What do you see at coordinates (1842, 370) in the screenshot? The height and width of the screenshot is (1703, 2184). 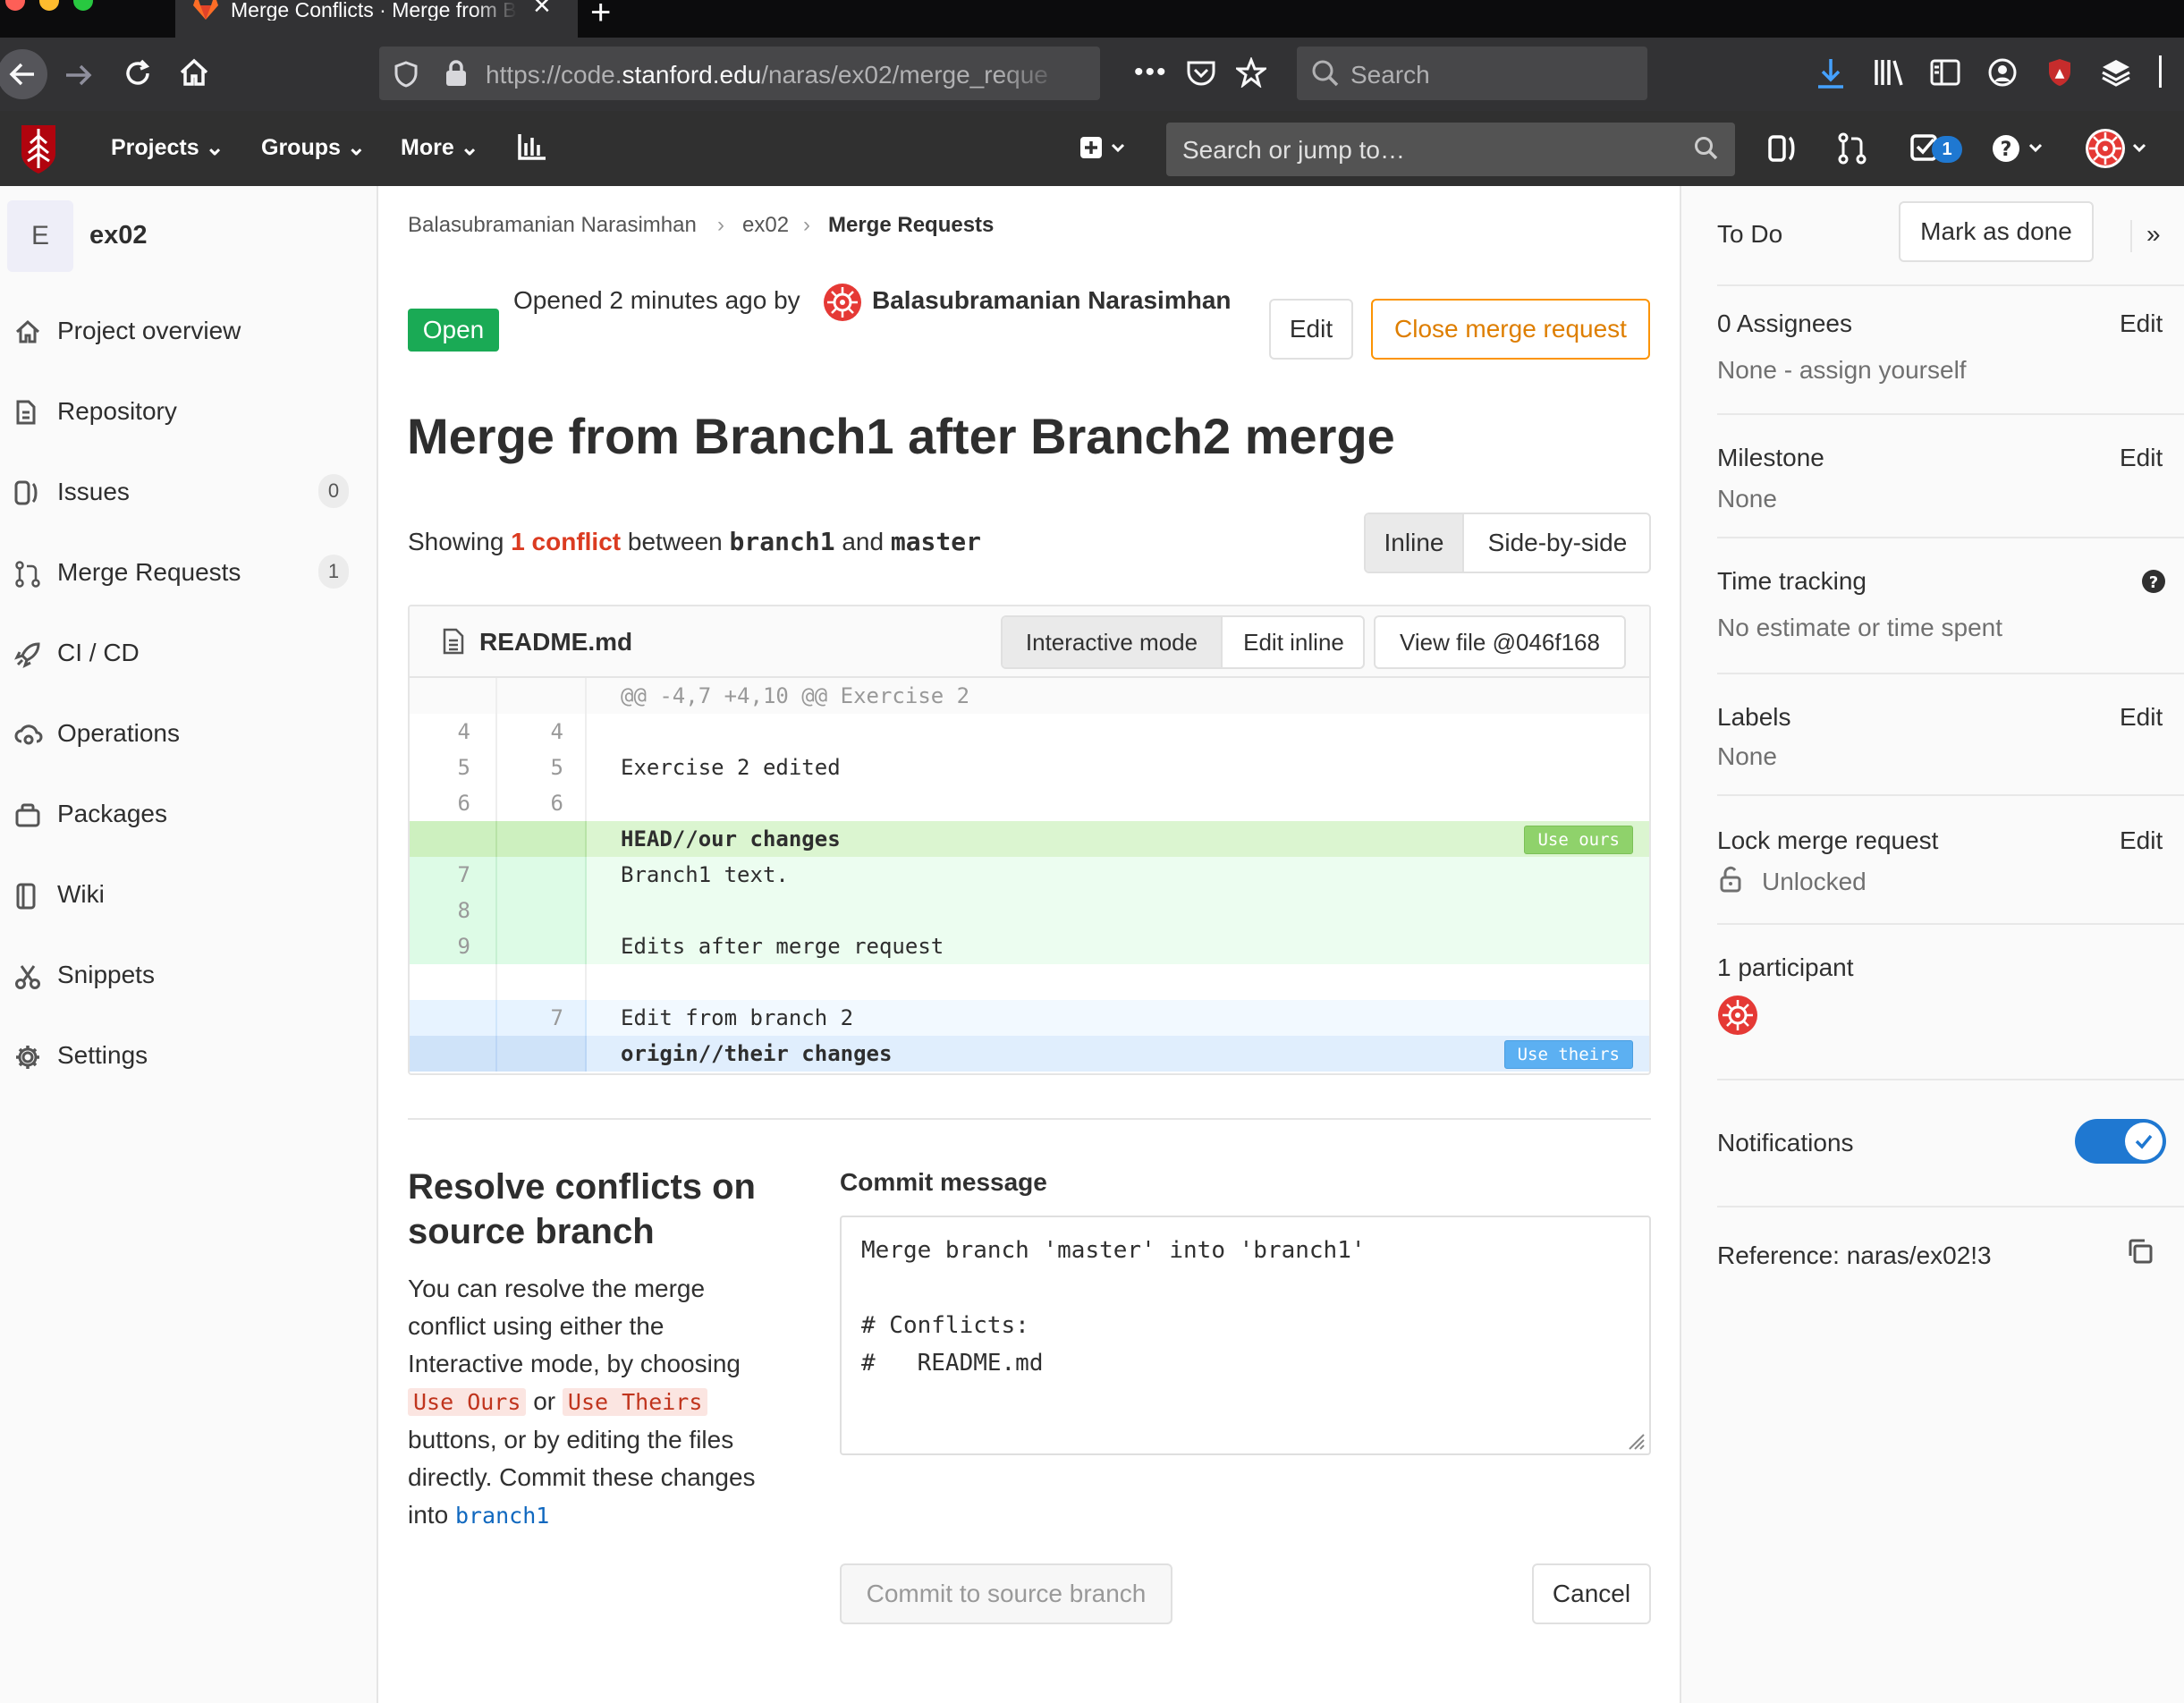 I see `assignees-value: None - assign yourself` at bounding box center [1842, 370].